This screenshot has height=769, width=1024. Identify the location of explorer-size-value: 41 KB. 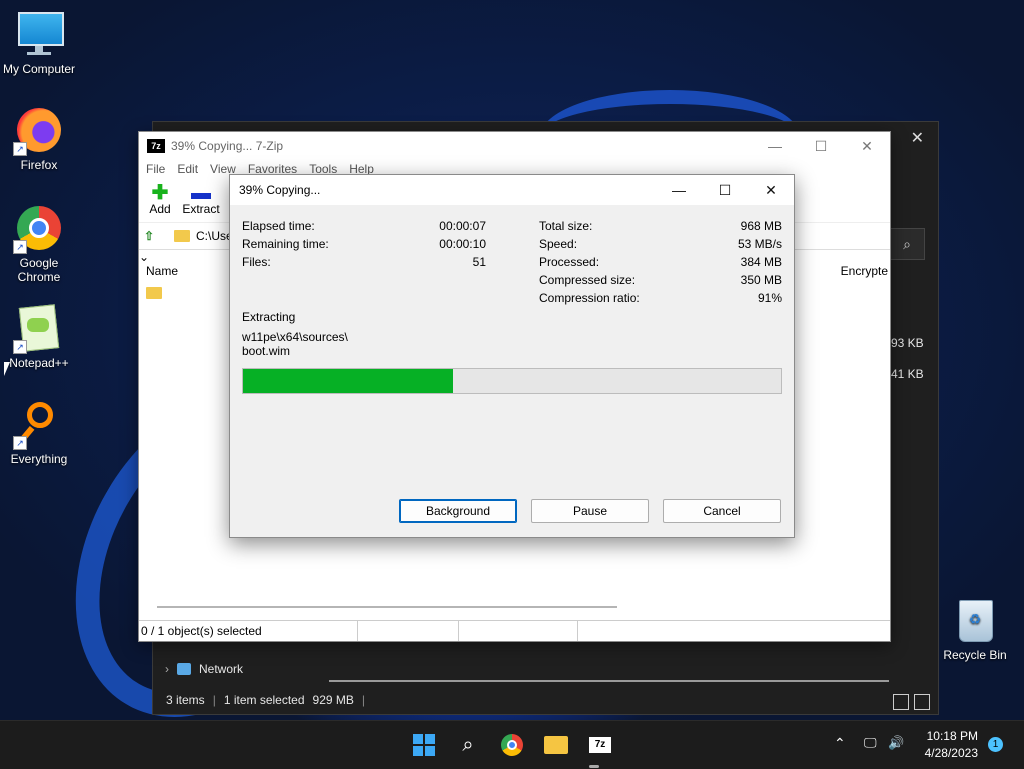
(907, 374).